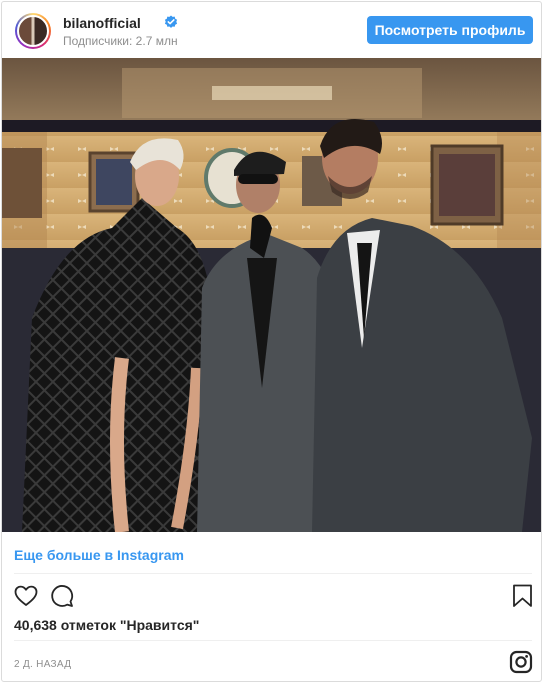 The image size is (545, 685). I want to click on instagram-logo-icon, so click(521, 662).